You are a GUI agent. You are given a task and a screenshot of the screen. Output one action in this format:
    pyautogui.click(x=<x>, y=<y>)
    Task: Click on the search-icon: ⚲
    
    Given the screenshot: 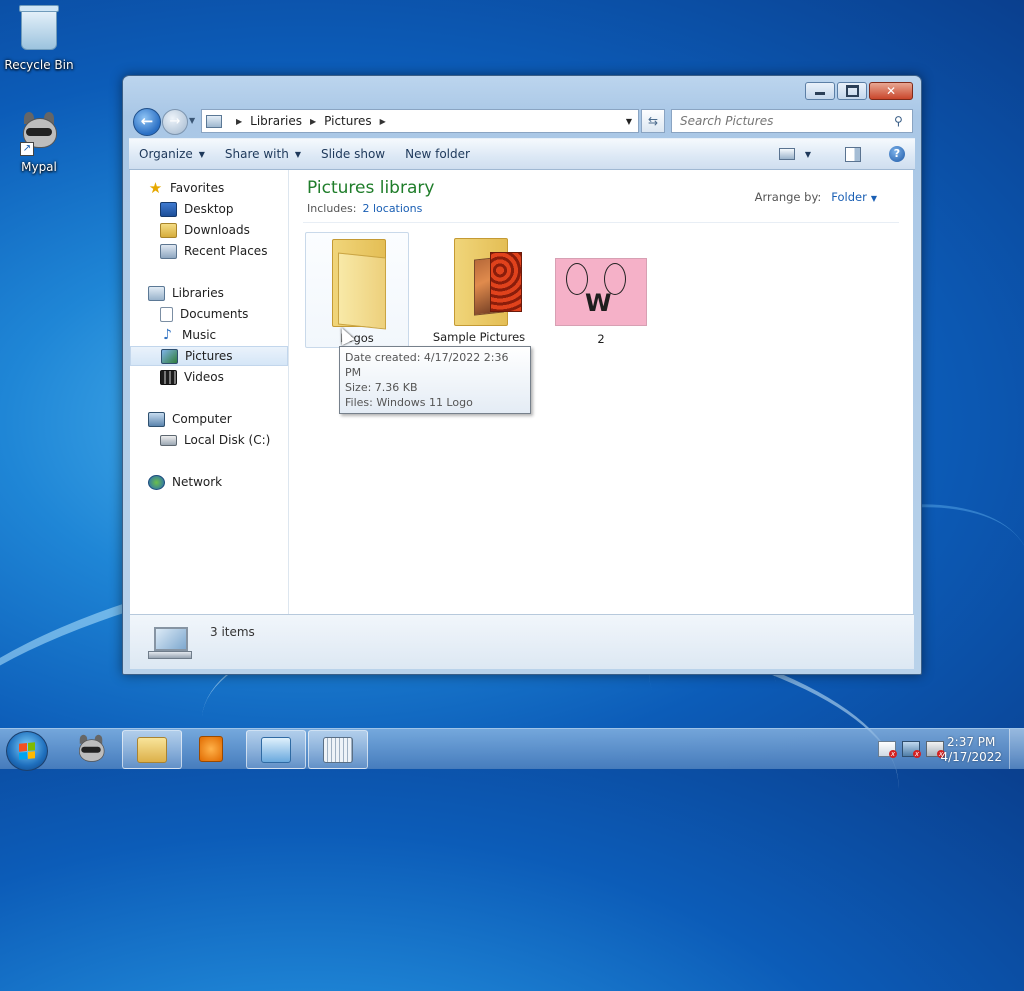 What is the action you would take?
    pyautogui.click(x=903, y=121)
    